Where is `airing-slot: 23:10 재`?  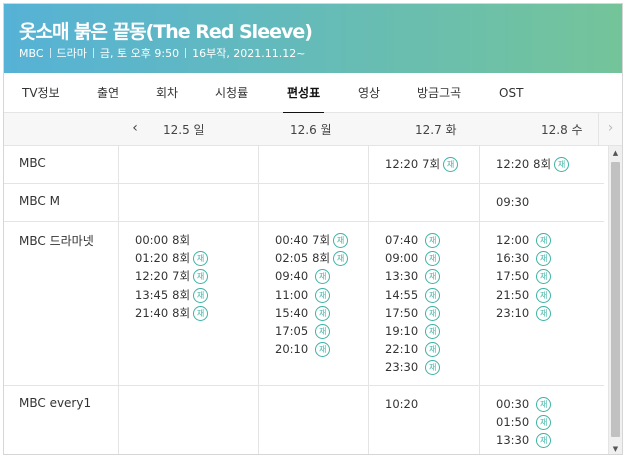
airing-slot: 23:10 재 is located at coordinates (524, 313).